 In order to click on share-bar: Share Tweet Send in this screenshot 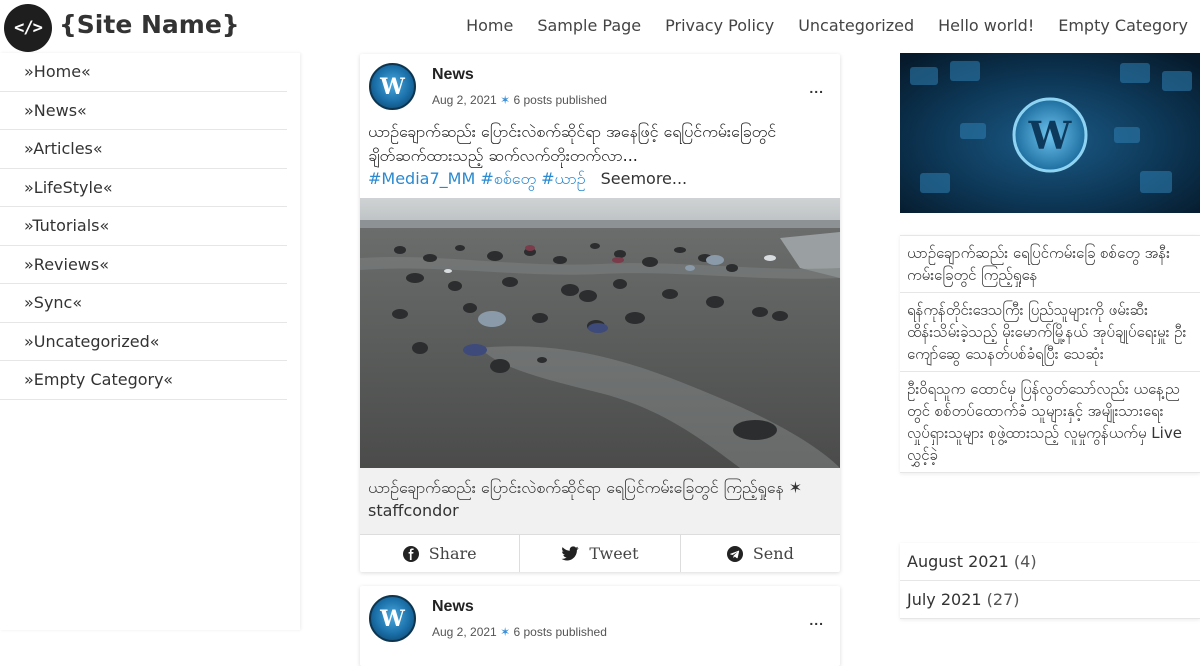, I will do `click(600, 553)`.